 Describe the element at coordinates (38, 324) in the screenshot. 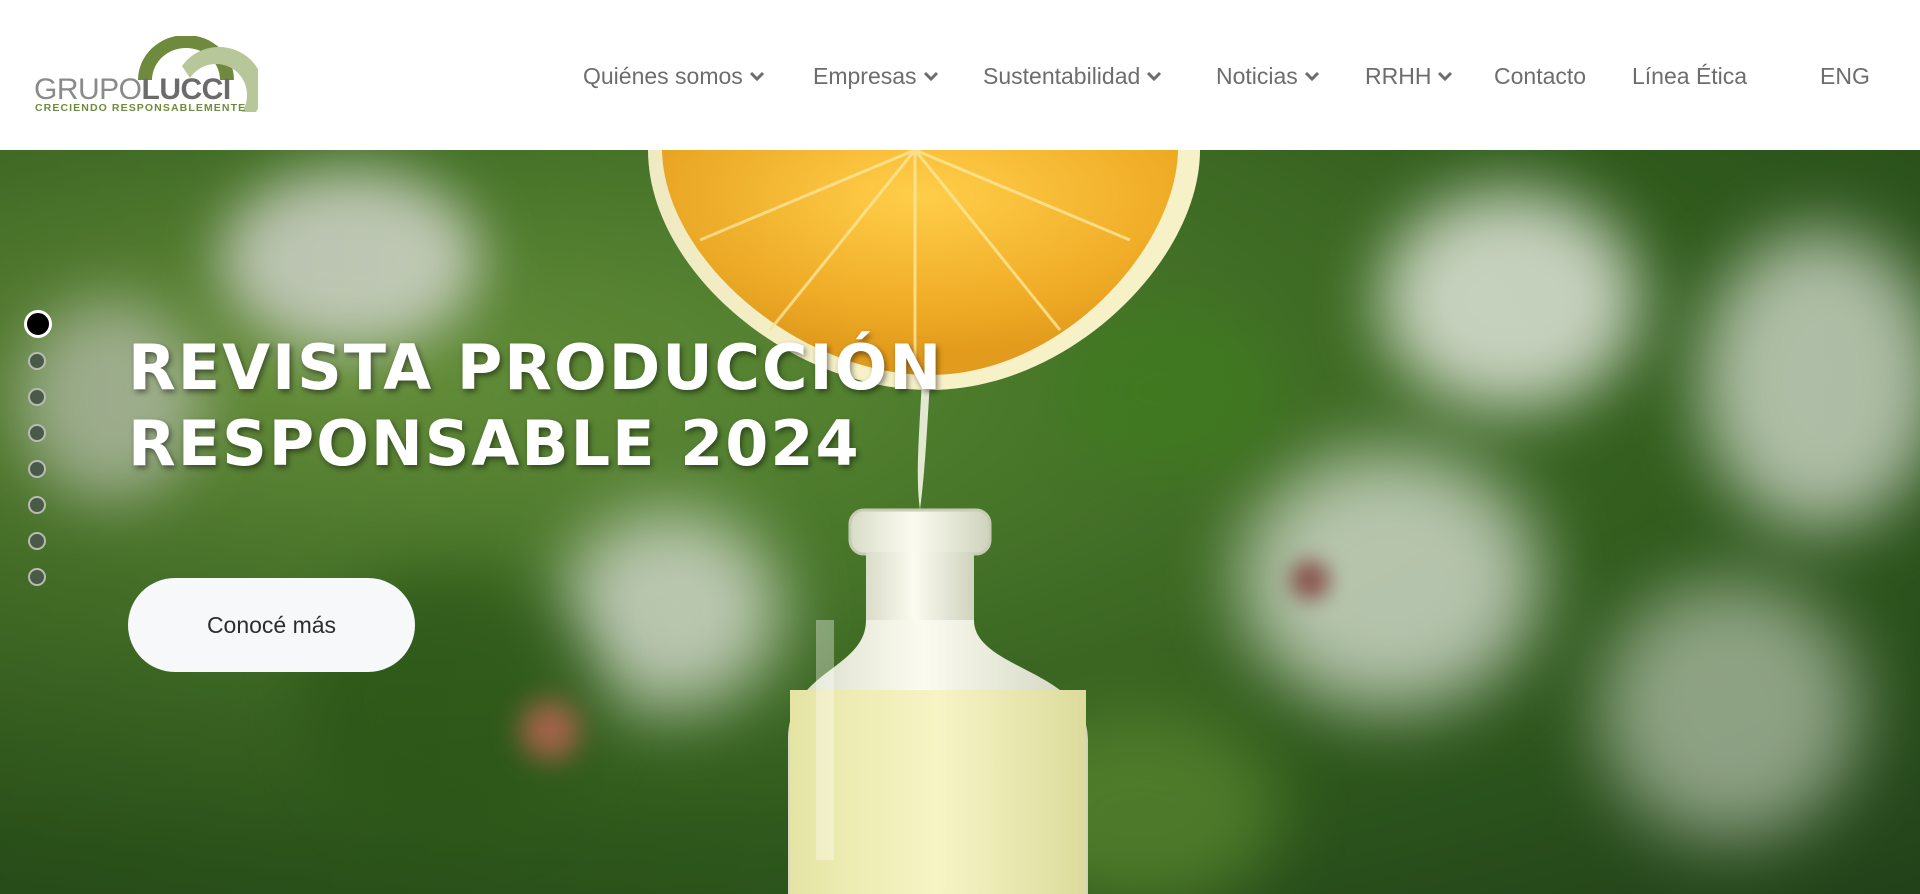

I see `slider-dot-active` at that location.